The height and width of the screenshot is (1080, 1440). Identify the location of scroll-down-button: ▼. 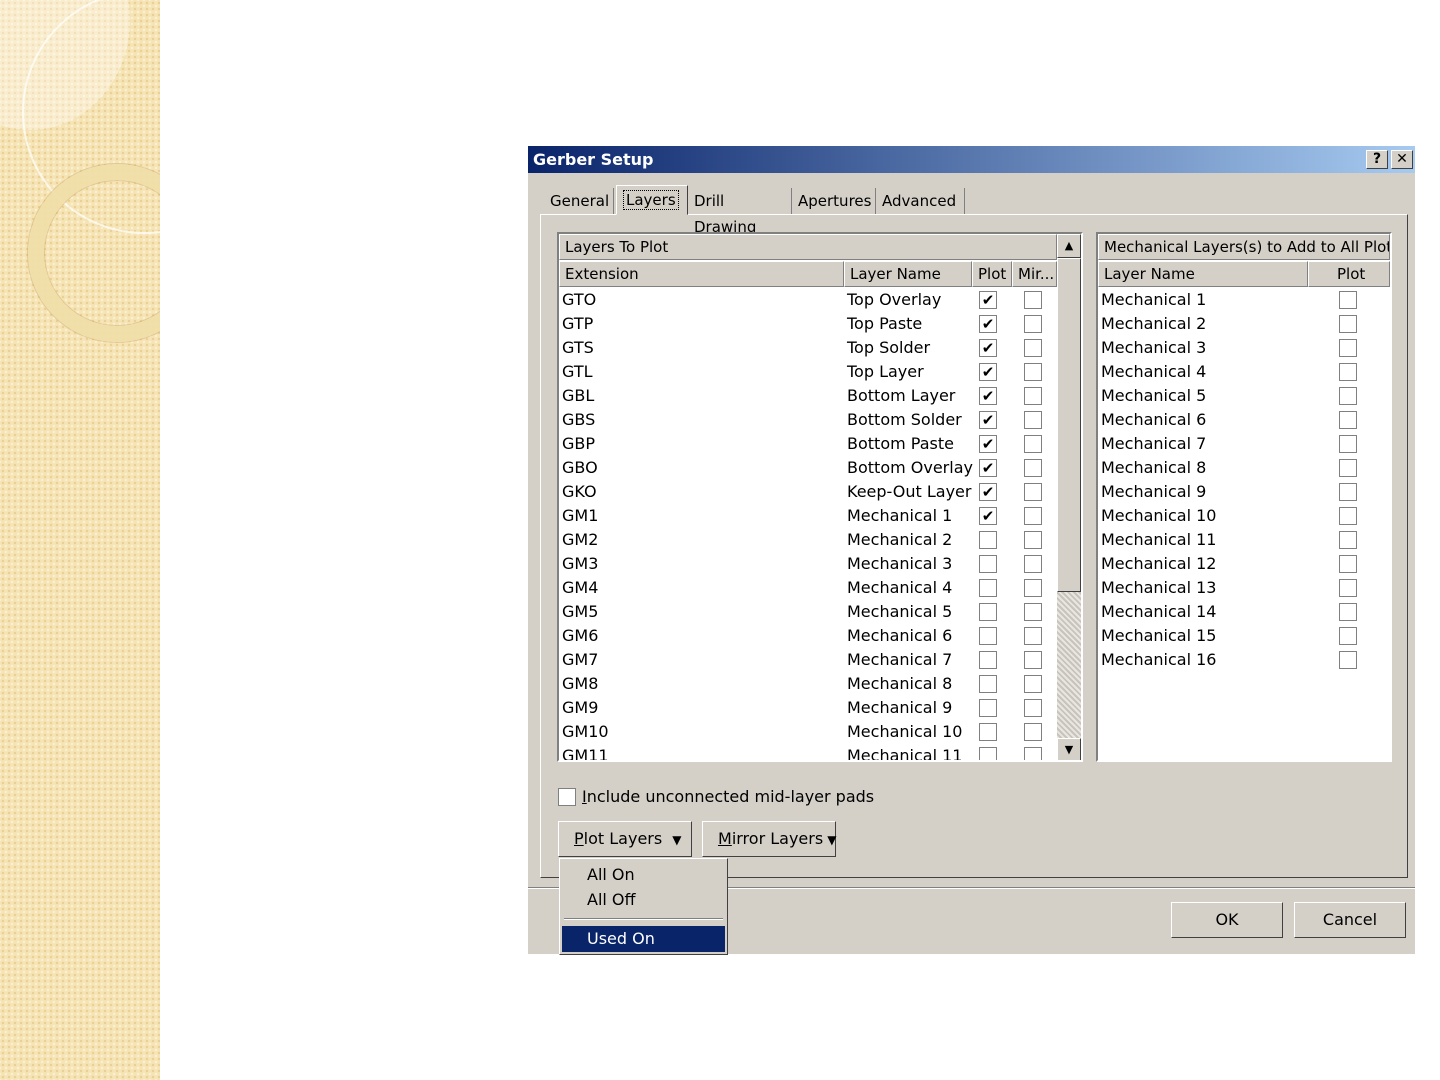
(1069, 749).